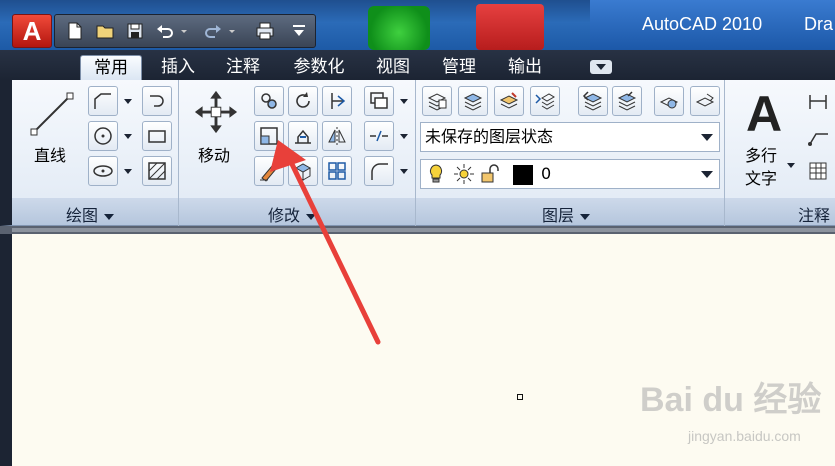 The height and width of the screenshot is (466, 835). What do you see at coordinates (417, 212) in the screenshot?
I see `ribbon-panel-title-bar` at bounding box center [417, 212].